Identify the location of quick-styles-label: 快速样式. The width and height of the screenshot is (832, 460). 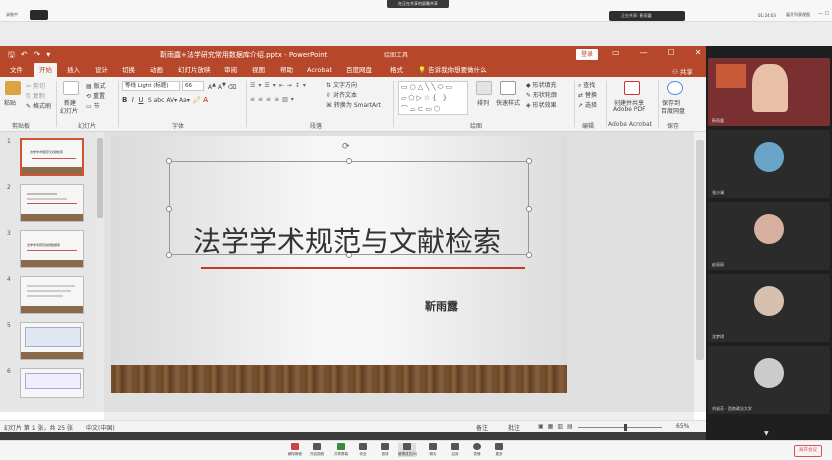
(508, 102).